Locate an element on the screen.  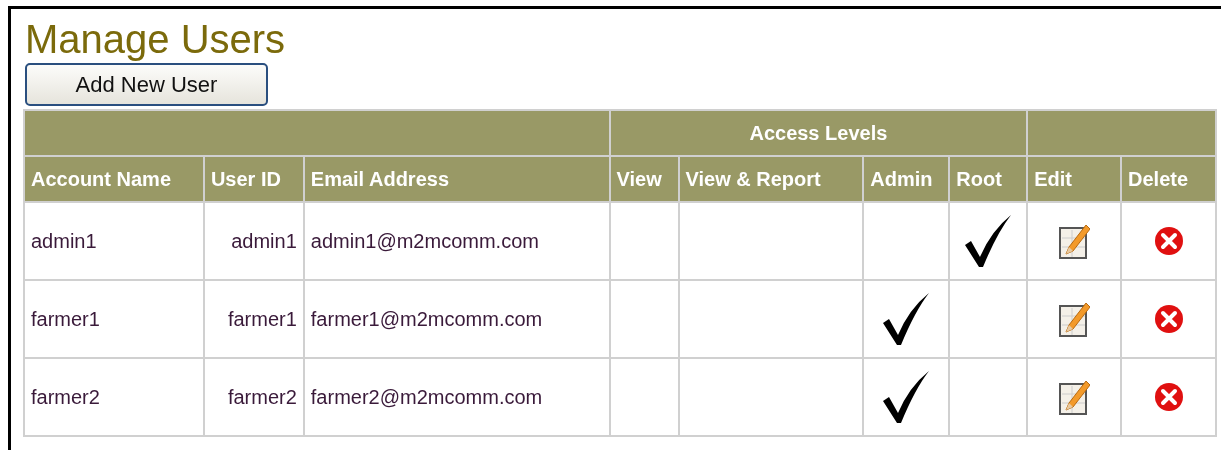
column-header: Delete is located at coordinates (1168, 179).